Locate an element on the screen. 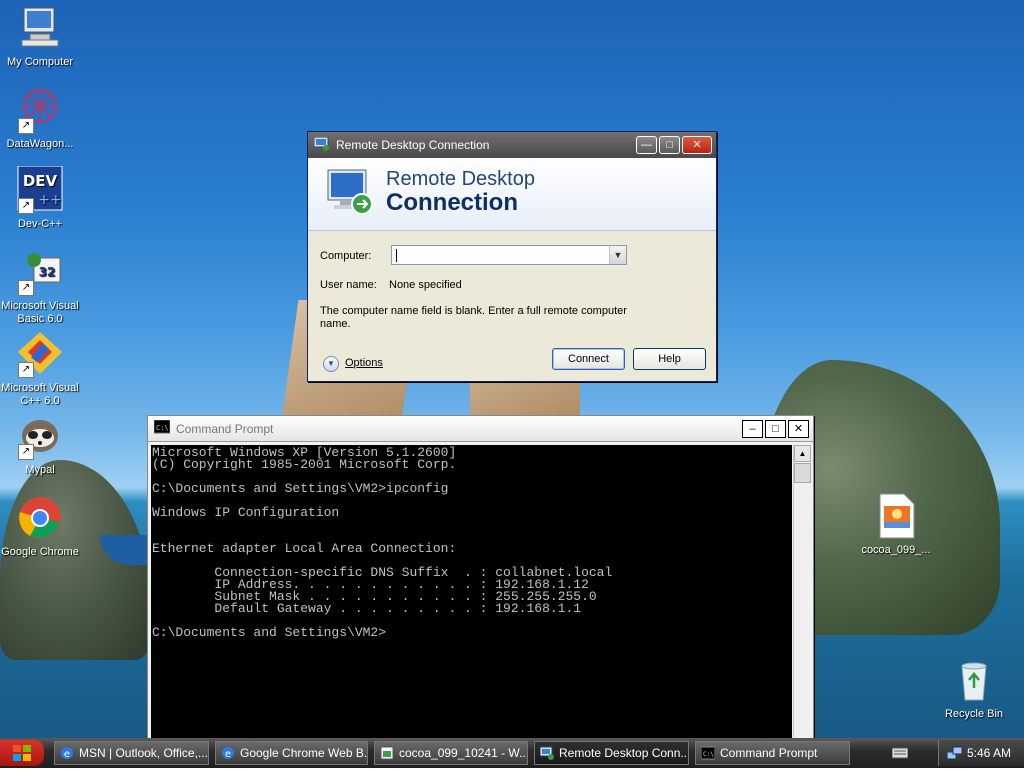  options-button: Options is located at coordinates (364, 363).